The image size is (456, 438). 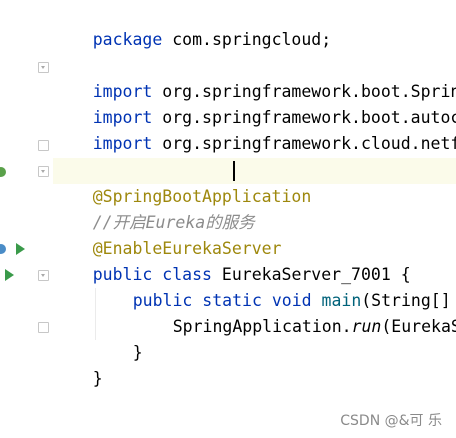 I want to click on editor-gutter, so click(x=24, y=219).